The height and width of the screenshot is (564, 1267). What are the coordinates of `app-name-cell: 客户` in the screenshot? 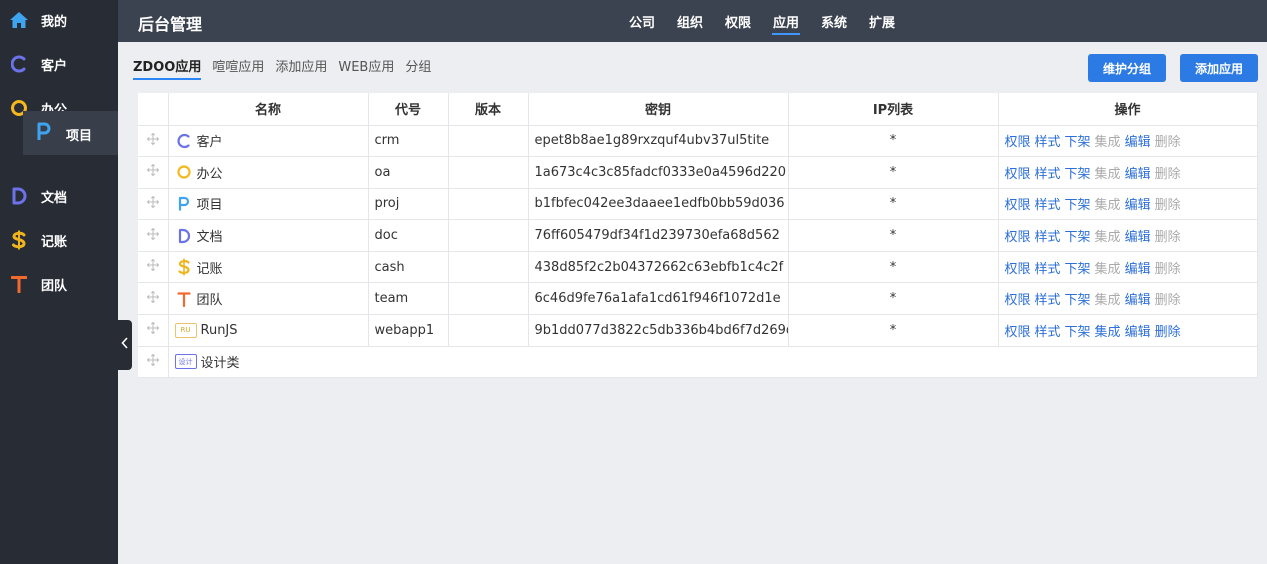 It's located at (268, 141).